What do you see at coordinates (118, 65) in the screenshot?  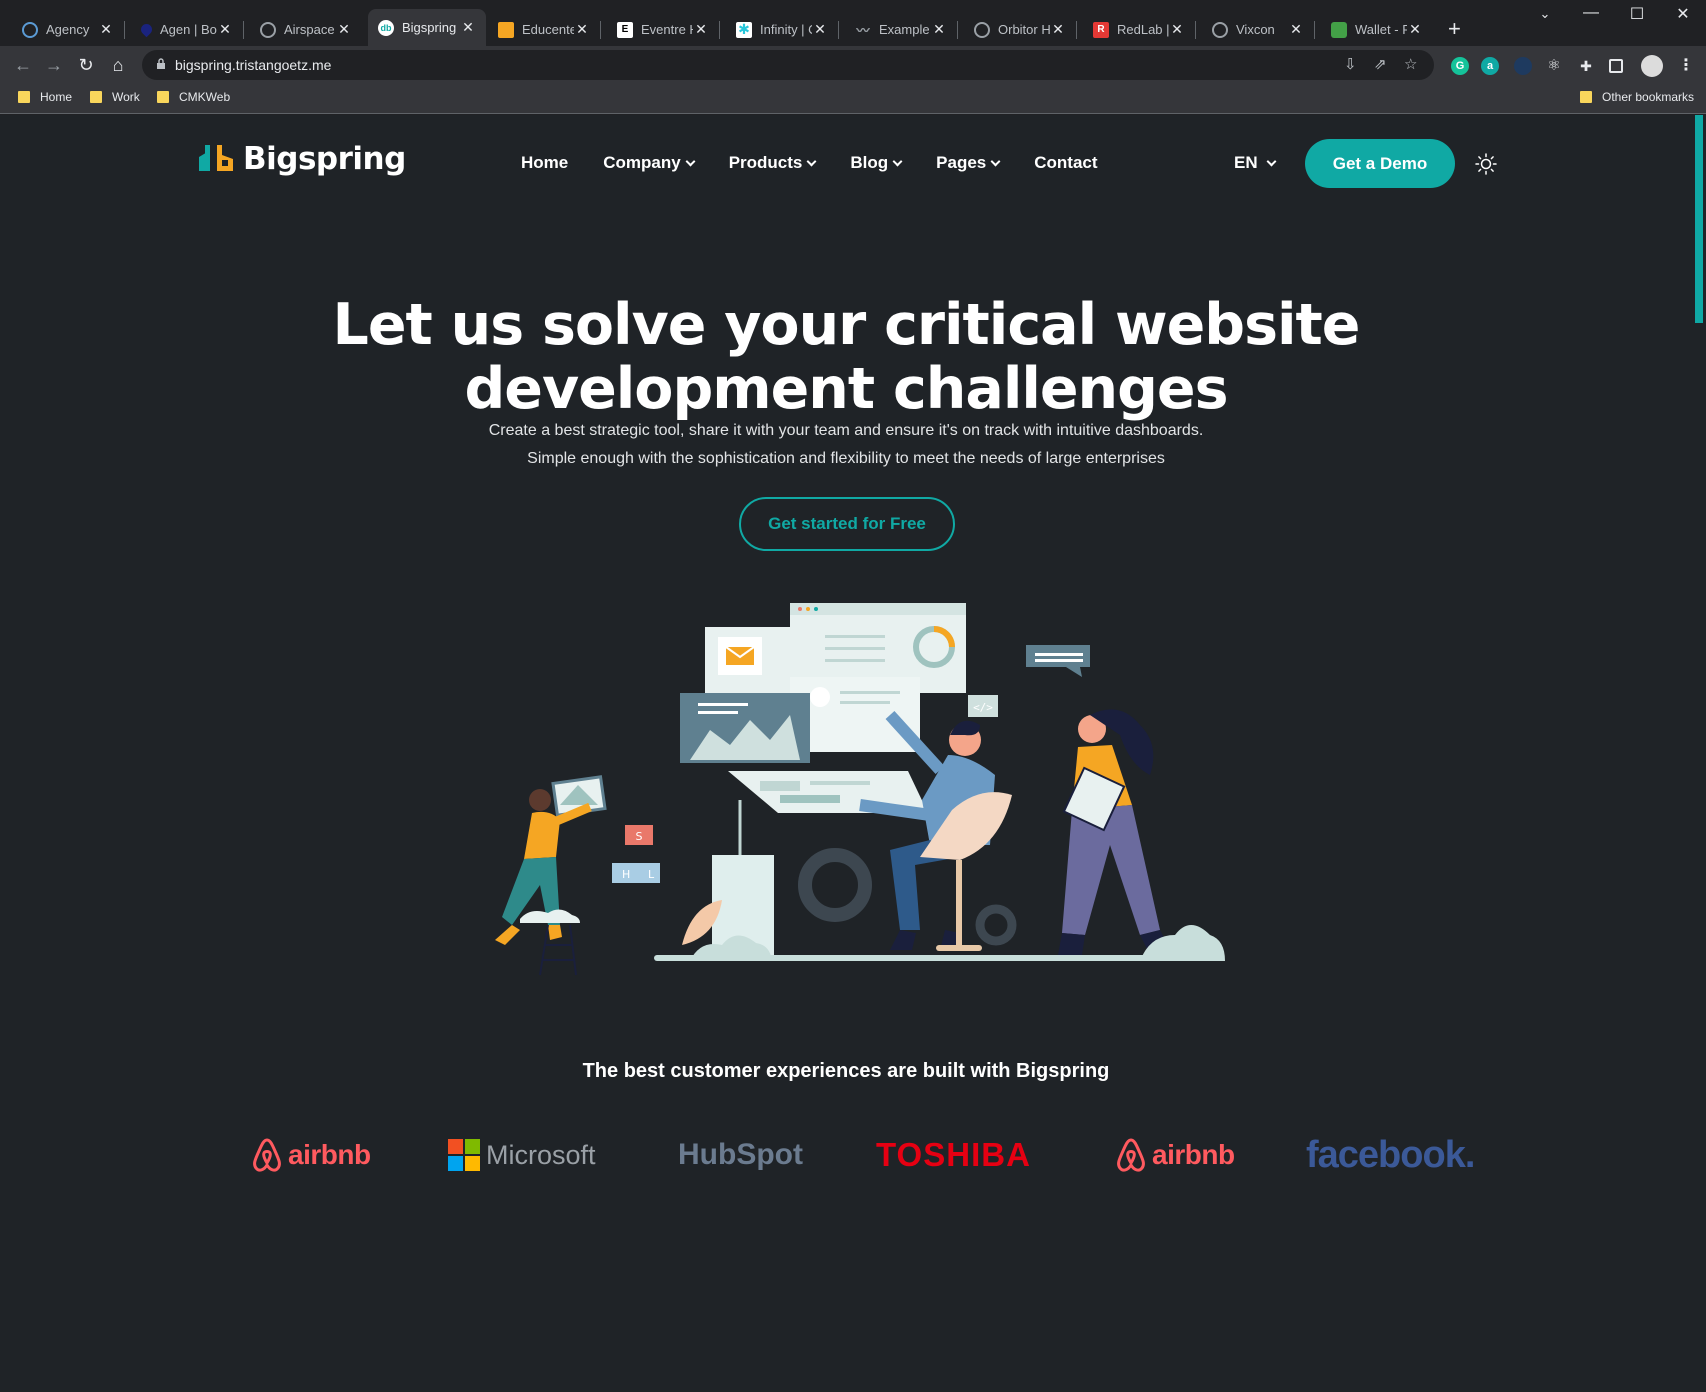 I see `home-icon: ⌂` at bounding box center [118, 65].